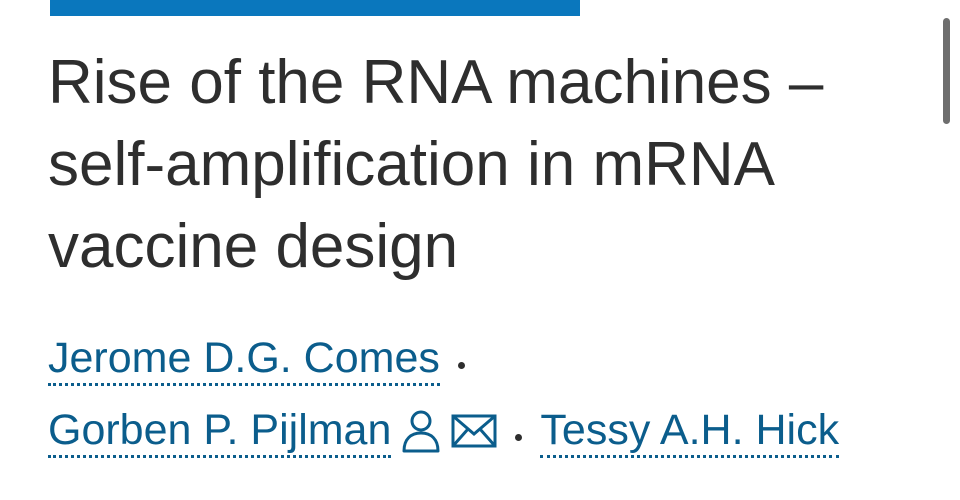 Image resolution: width=960 pixels, height=500 pixels. I want to click on author-link-tessy-hick: Tessy A.H. Hick, so click(690, 431).